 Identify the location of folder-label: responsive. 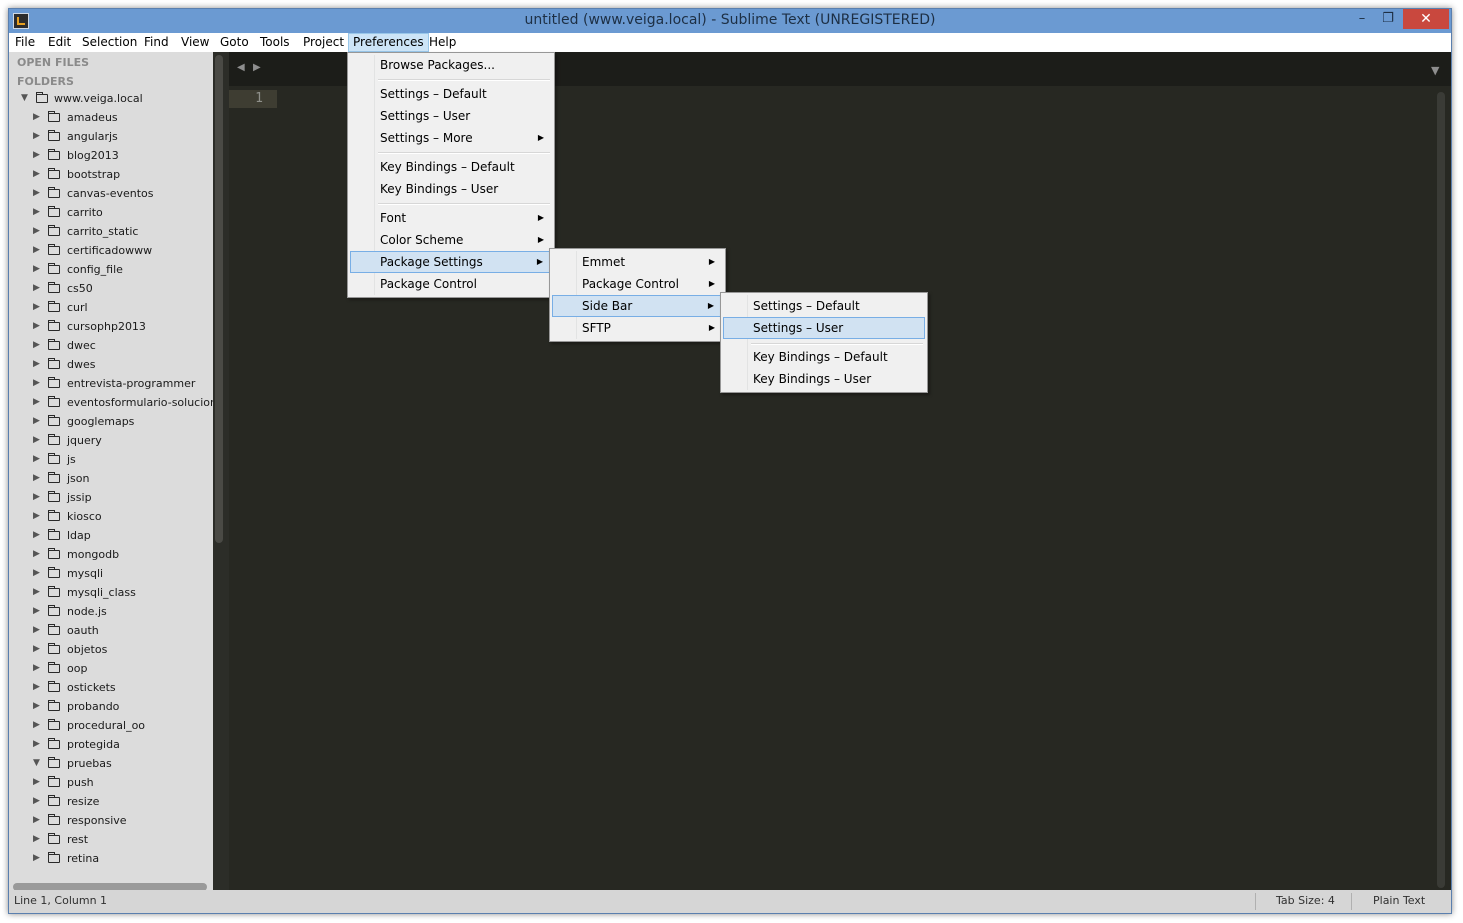
(97, 820).